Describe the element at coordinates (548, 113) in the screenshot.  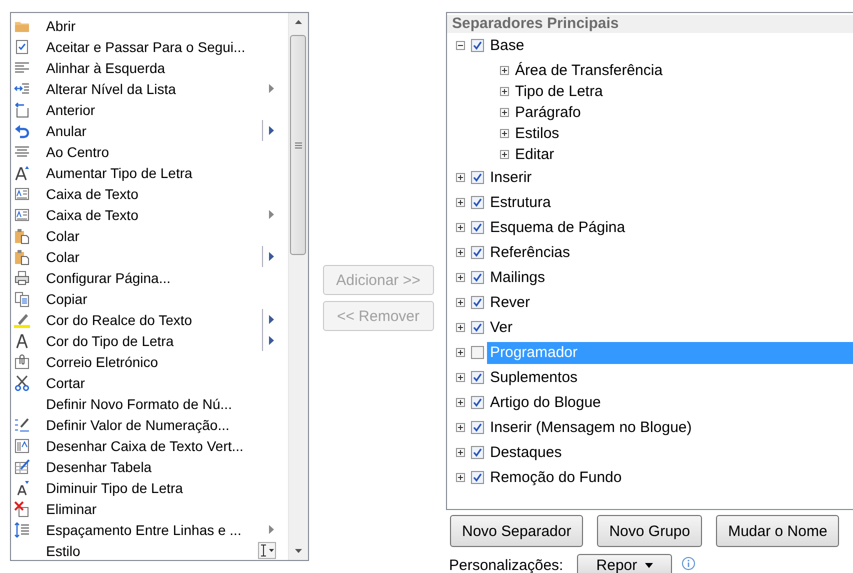
I see `group-name: Parágrafo` at that location.